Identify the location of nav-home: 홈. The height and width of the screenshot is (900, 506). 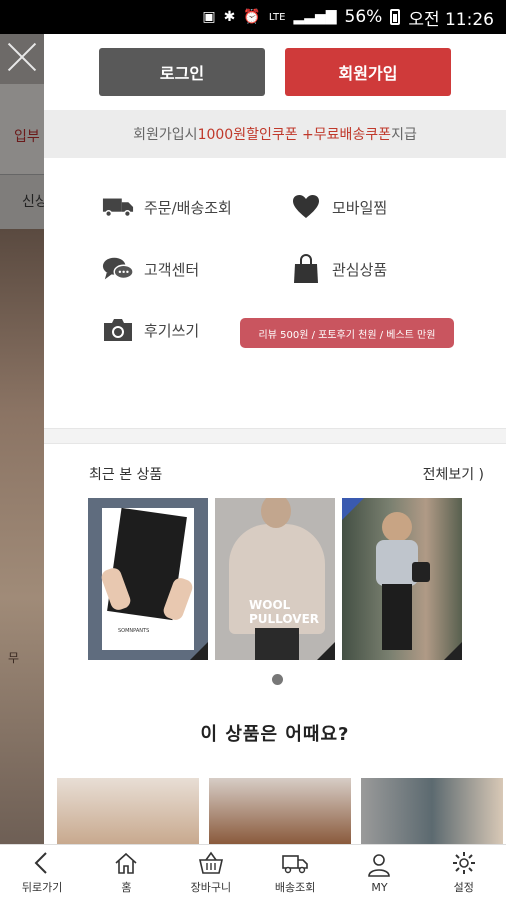
(126, 872).